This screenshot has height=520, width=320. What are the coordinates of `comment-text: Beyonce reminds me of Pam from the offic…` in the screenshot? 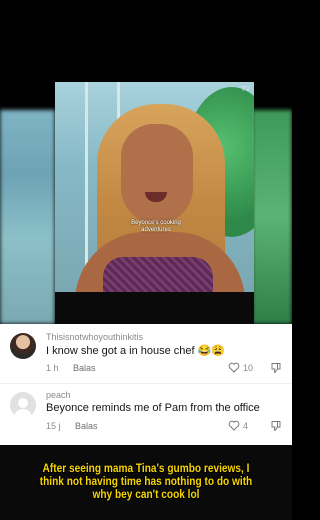 It's located at (153, 408).